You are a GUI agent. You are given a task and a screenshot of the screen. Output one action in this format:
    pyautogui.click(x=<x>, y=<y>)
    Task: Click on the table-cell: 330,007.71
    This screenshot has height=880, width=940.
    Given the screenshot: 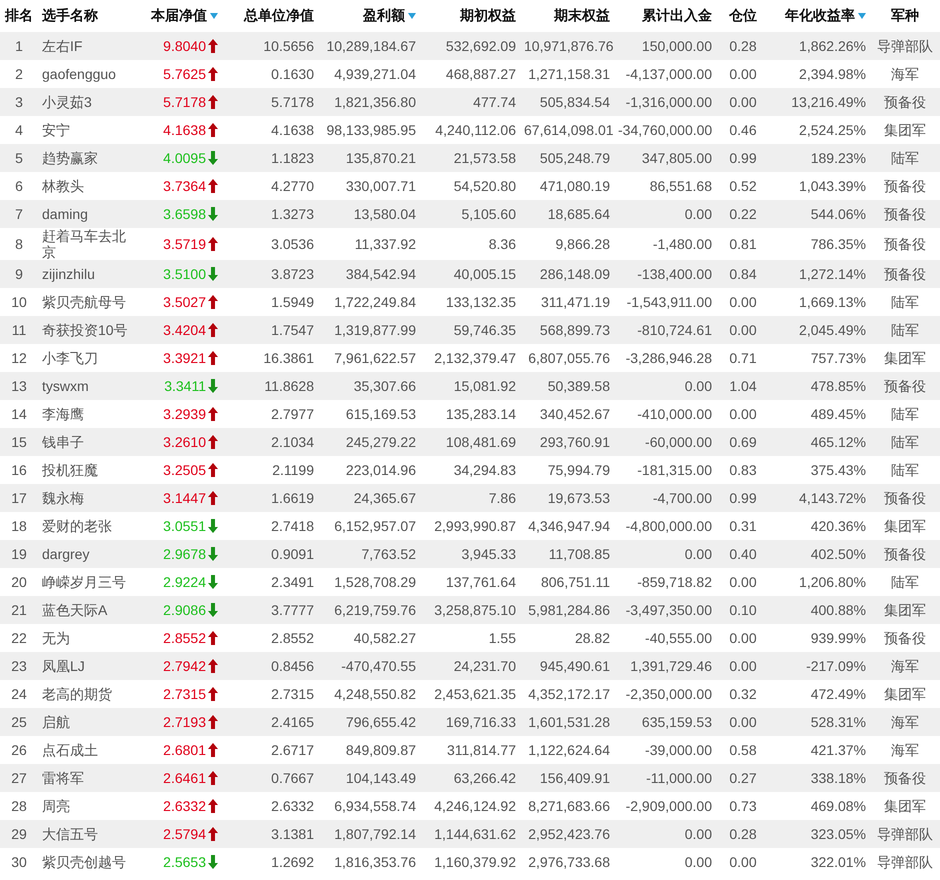 What is the action you would take?
    pyautogui.click(x=381, y=186)
    